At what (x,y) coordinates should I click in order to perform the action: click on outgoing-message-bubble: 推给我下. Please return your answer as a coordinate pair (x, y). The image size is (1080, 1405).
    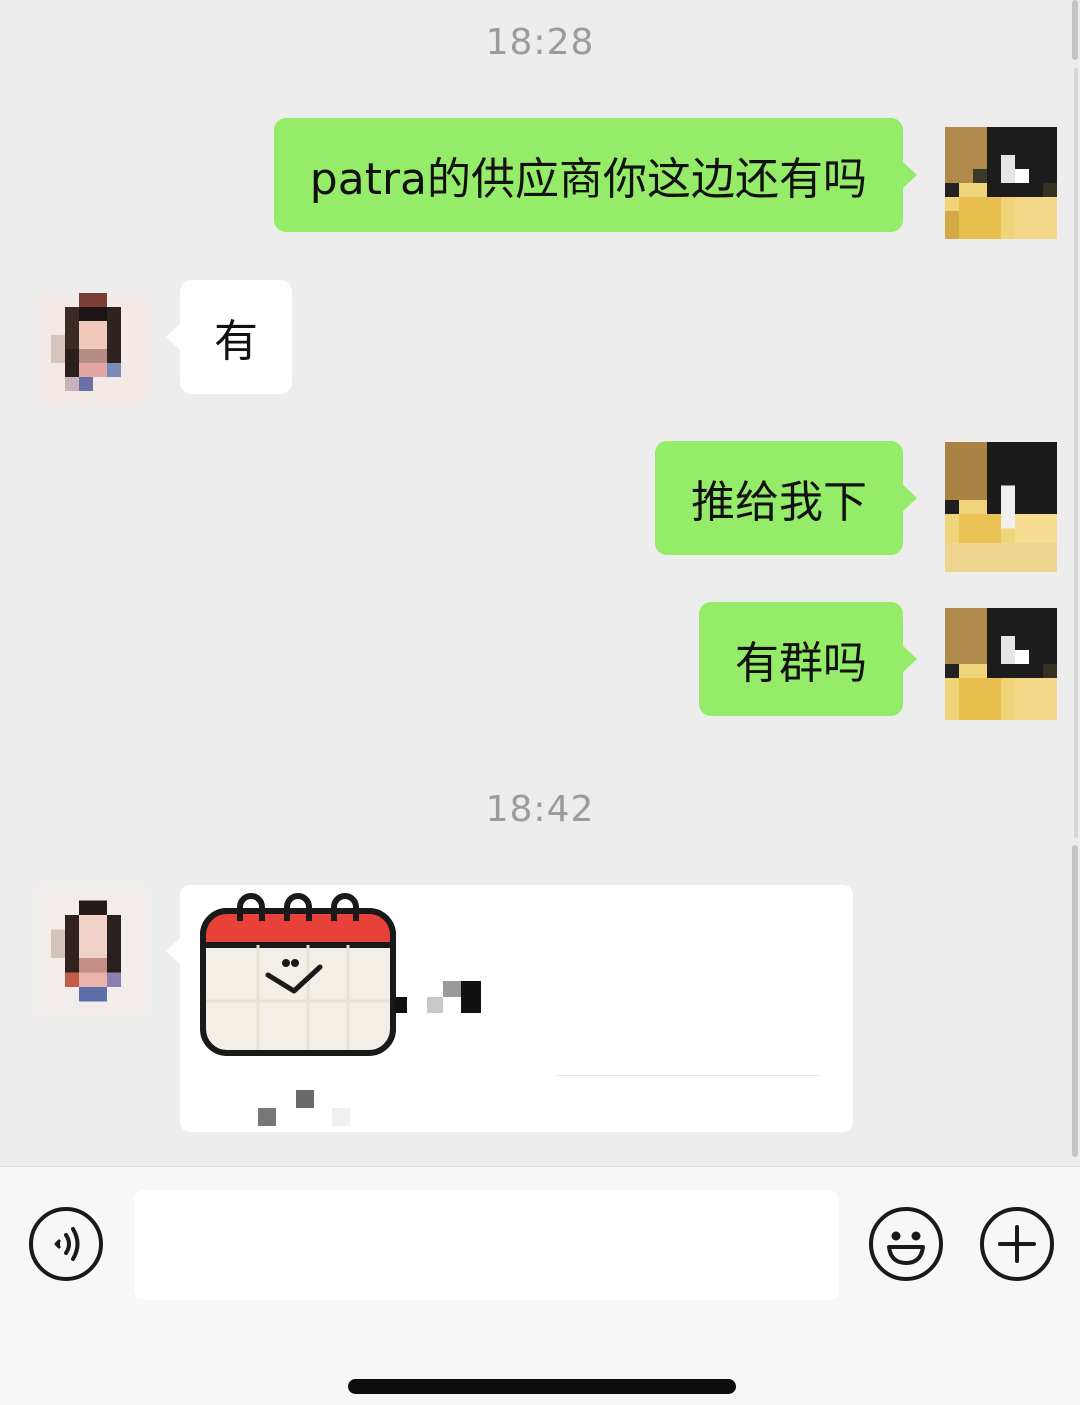
    Looking at the image, I should click on (786, 498).